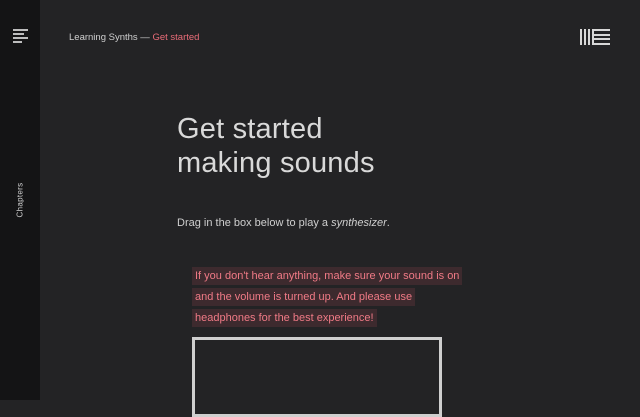  I want to click on sidebar: Chapters, so click(20, 200).